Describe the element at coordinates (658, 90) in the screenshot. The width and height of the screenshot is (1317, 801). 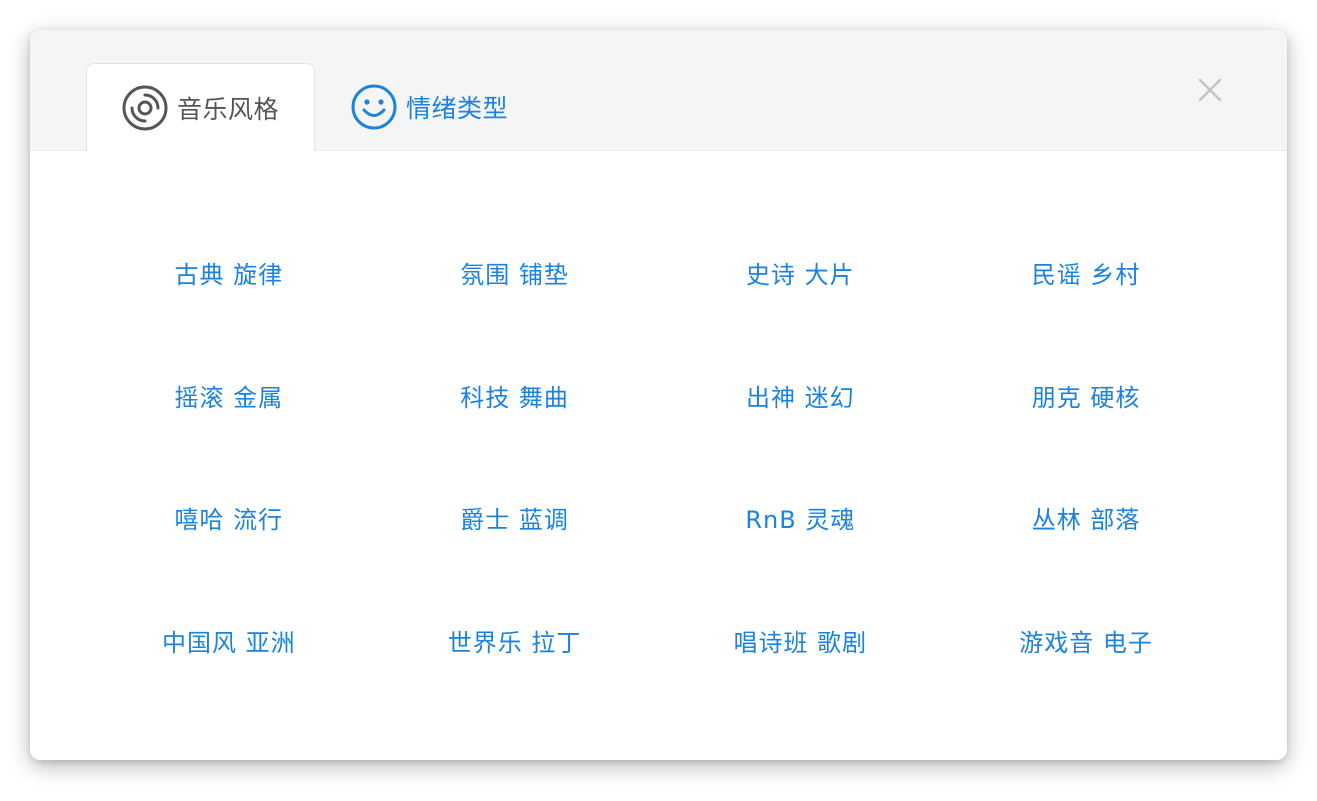
I see `tab-bar: 音乐风格 情绪类型` at that location.